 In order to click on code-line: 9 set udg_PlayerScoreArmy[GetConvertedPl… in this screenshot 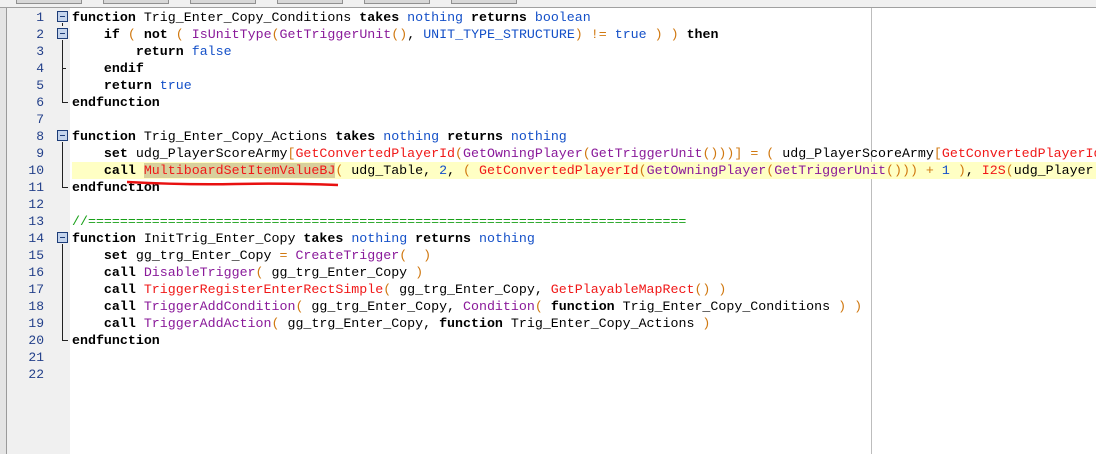, I will do `click(548, 153)`.